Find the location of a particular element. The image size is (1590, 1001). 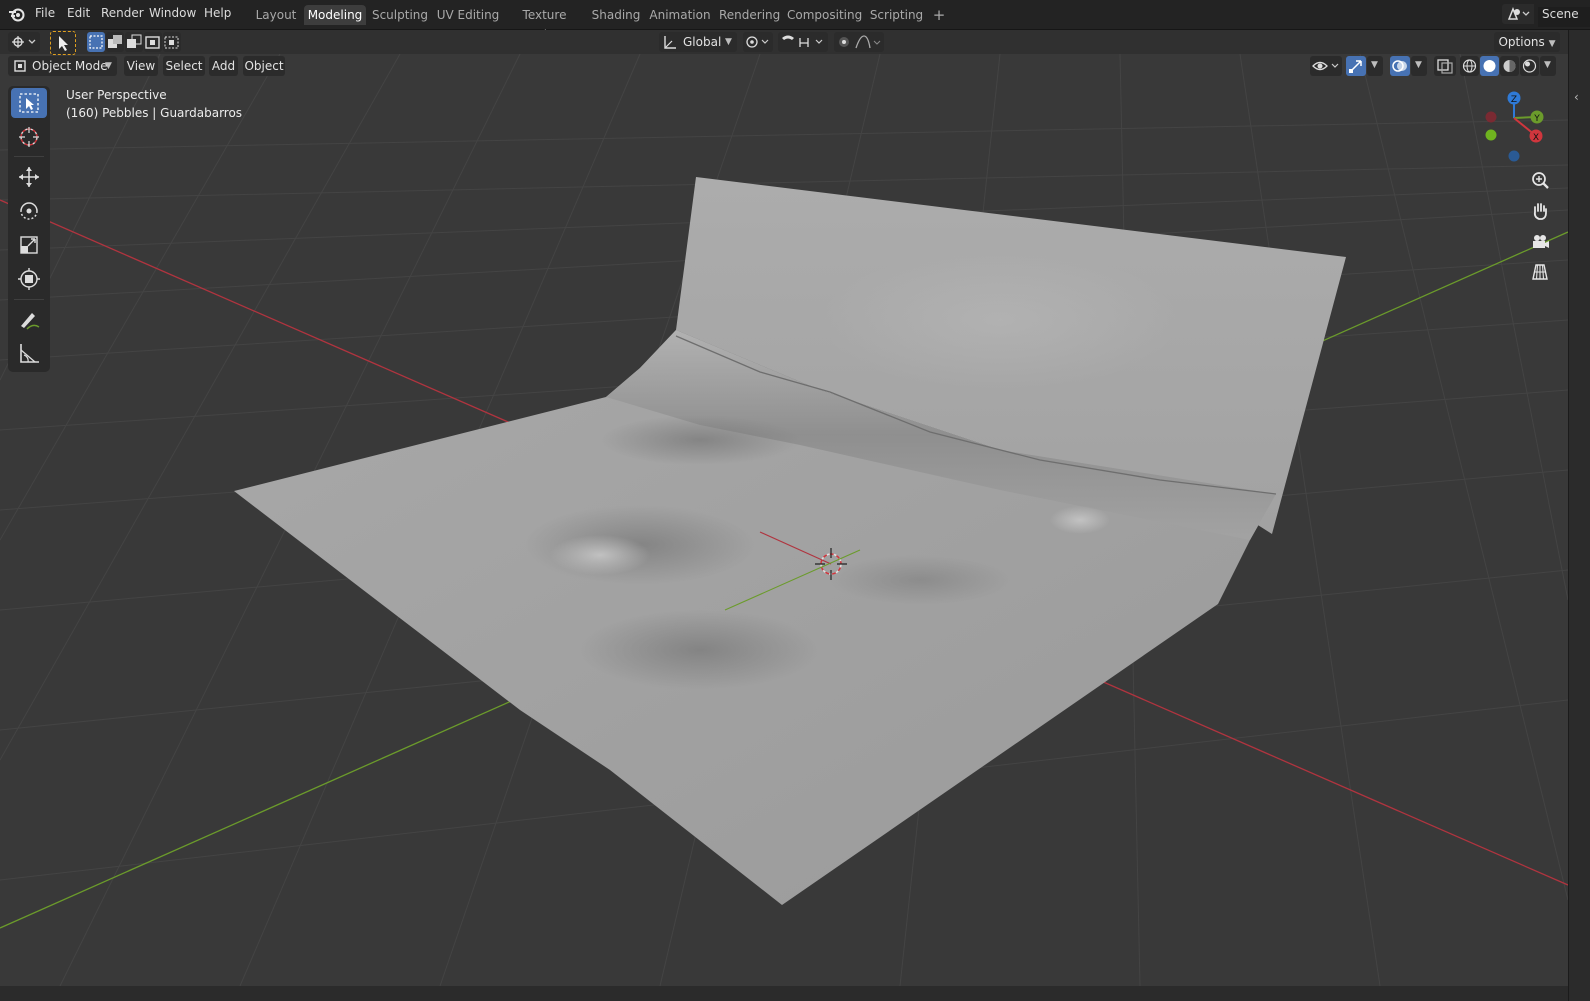

snap-controls is located at coordinates (803, 42).